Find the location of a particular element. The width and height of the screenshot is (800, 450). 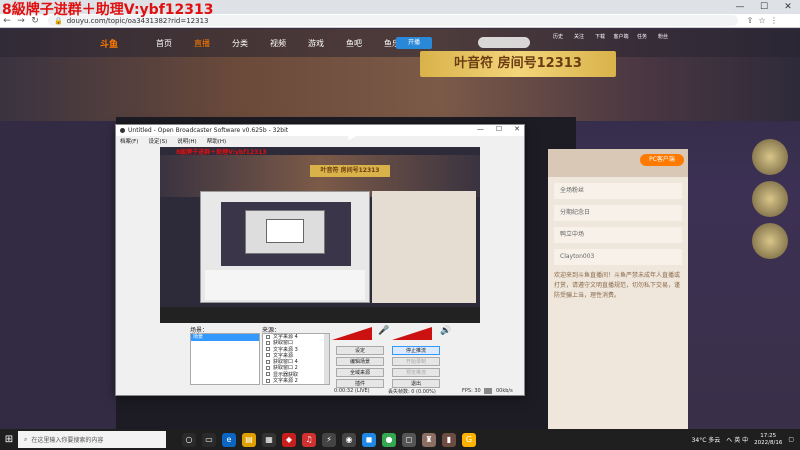

obs-menu-help: 帮助(H) is located at coordinates (216, 141).